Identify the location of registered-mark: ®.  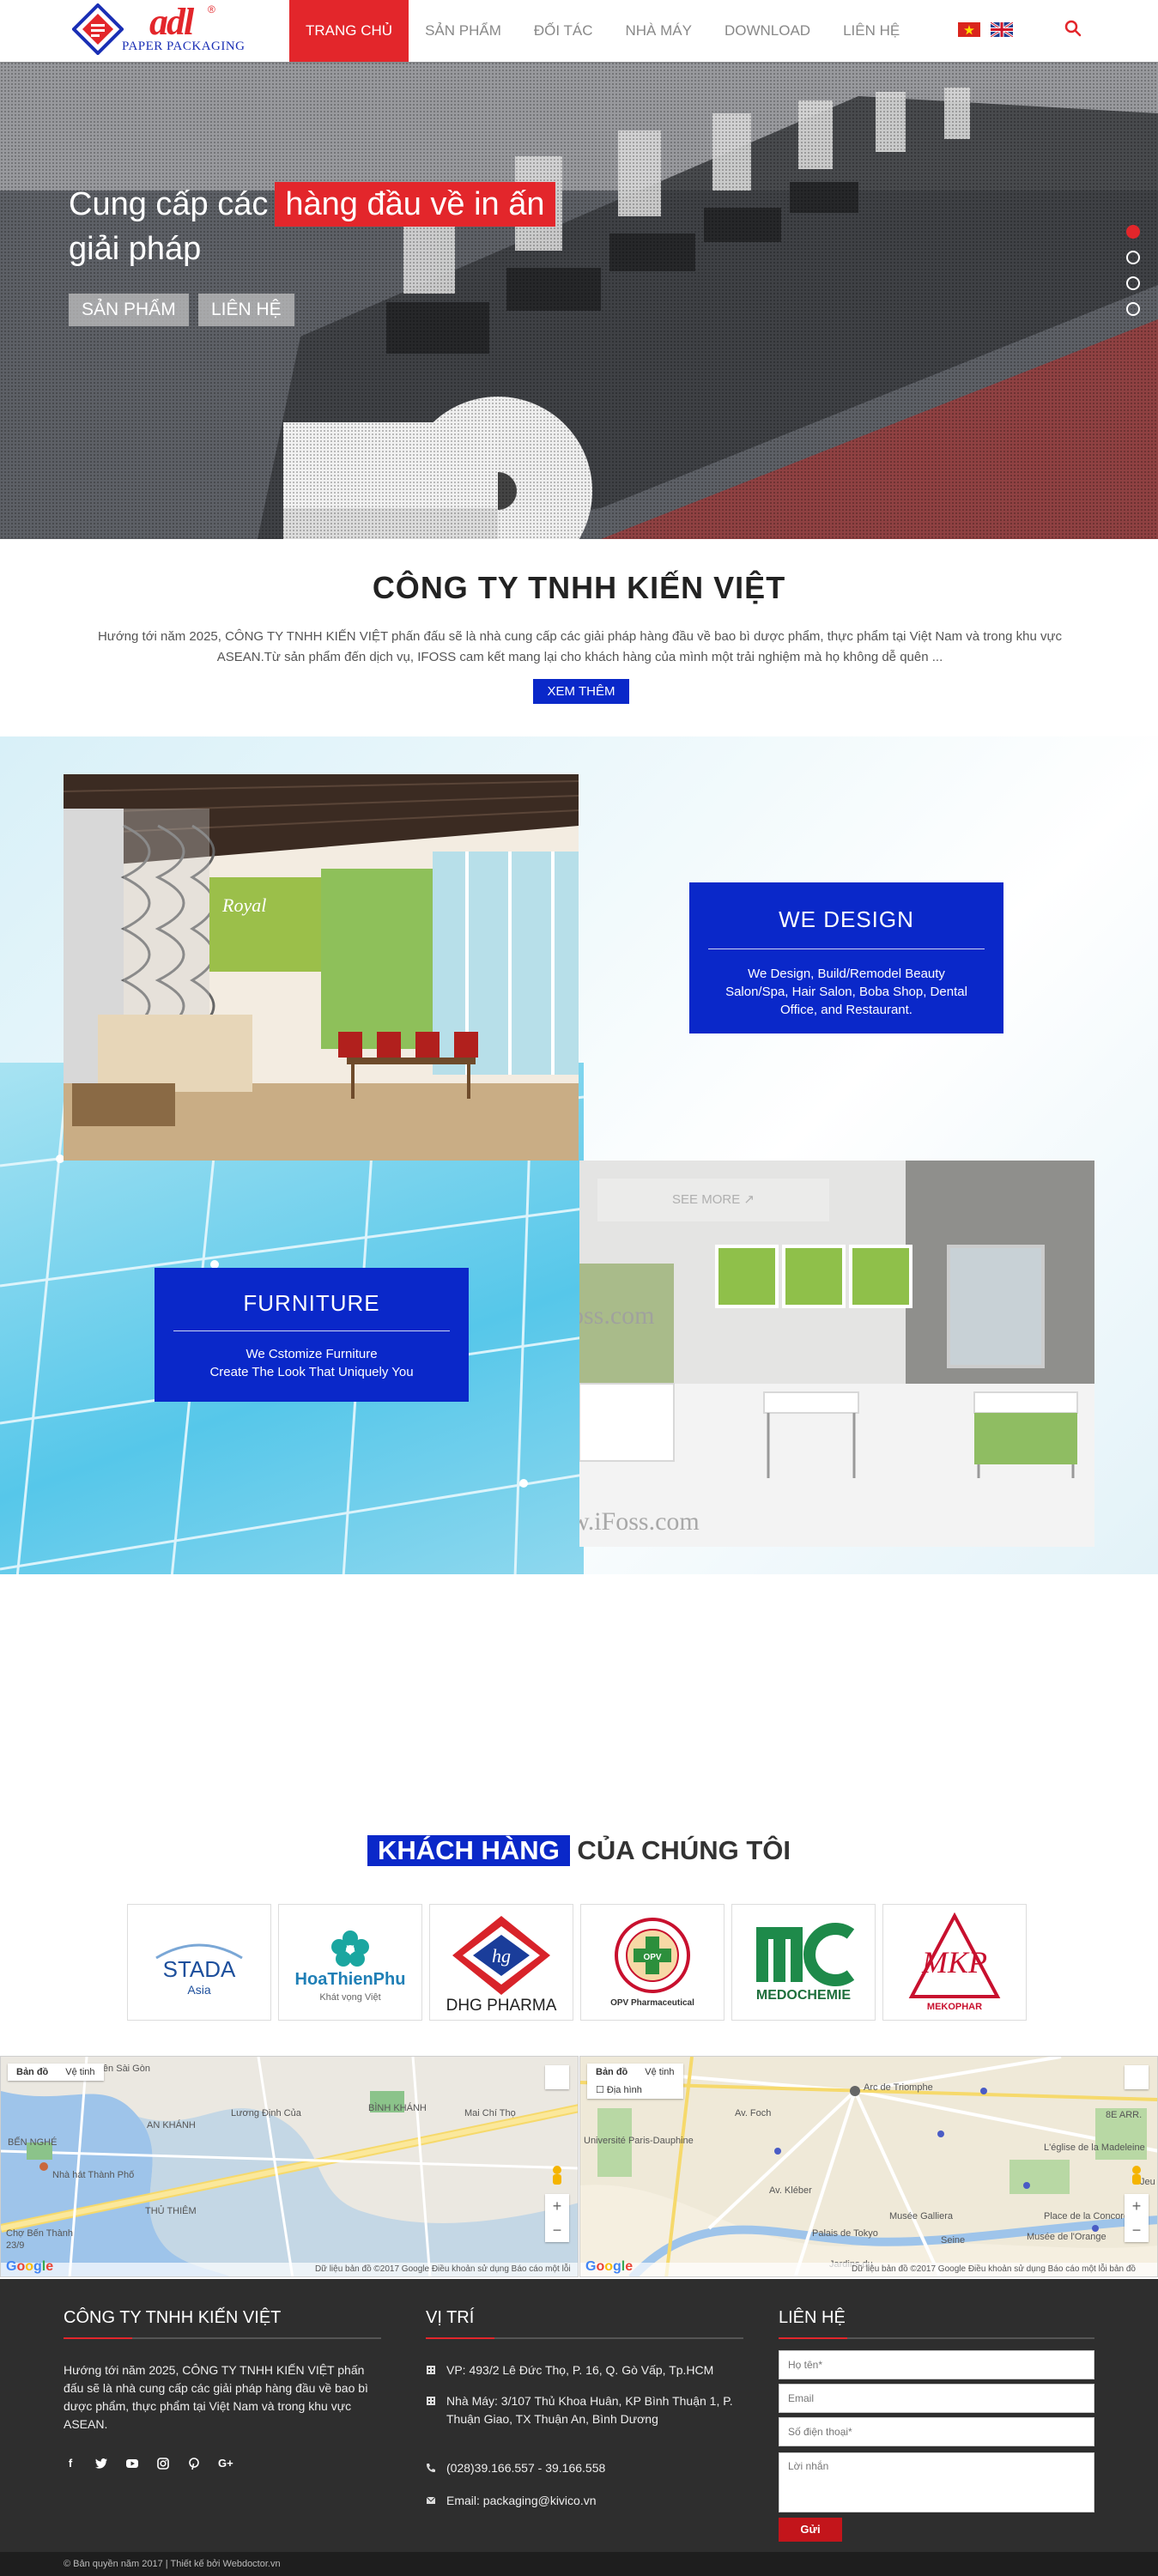
(211, 9).